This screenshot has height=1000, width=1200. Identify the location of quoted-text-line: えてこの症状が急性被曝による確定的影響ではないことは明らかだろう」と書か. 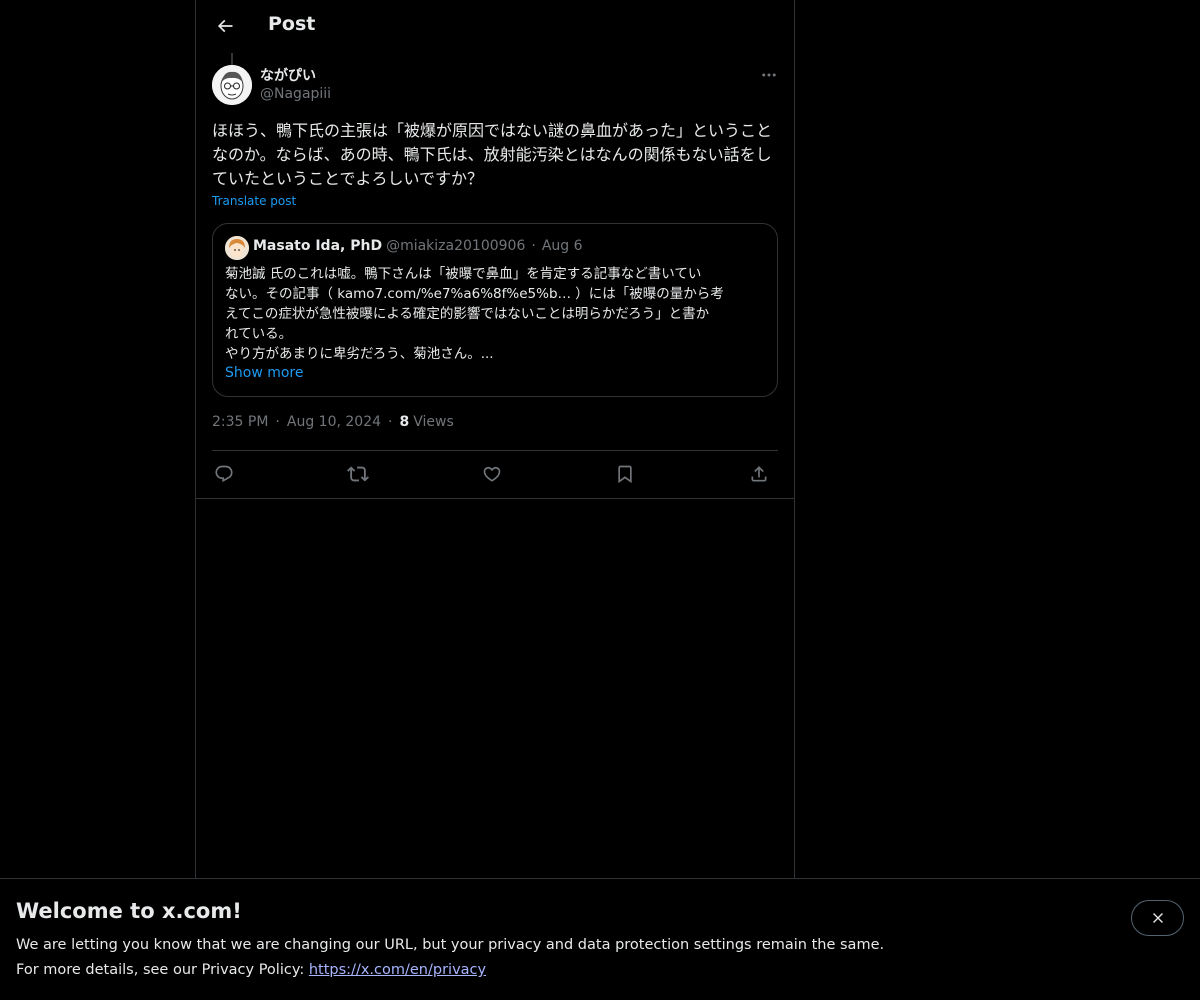
(467, 314).